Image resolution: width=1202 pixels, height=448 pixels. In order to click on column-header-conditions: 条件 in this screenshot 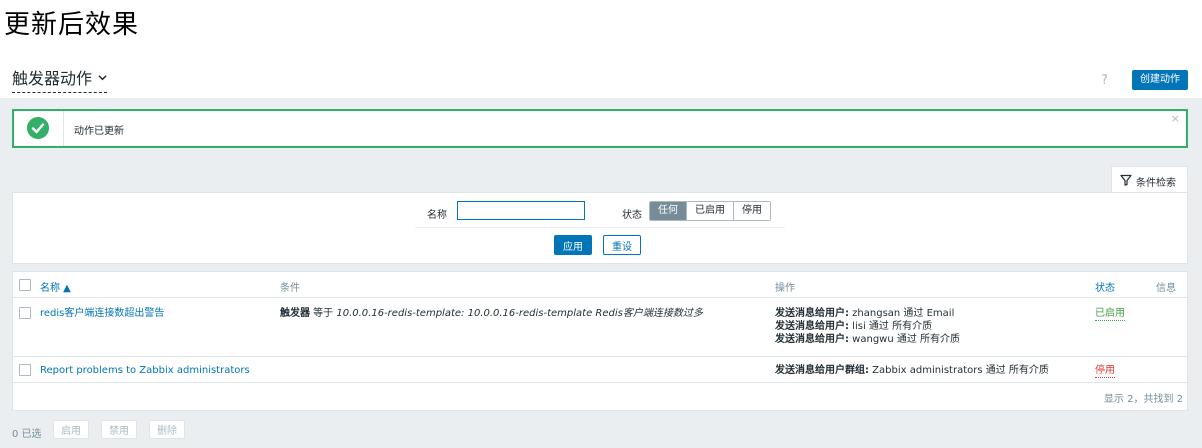, I will do `click(290, 288)`.